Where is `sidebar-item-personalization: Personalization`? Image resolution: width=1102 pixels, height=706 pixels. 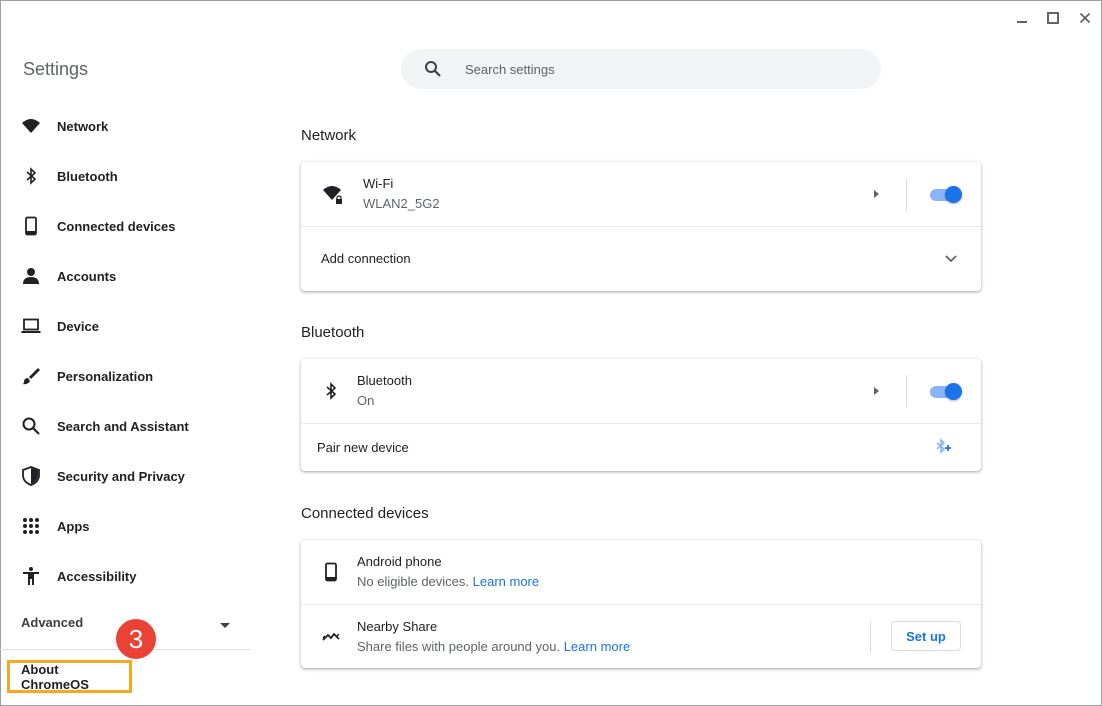 sidebar-item-personalization: Personalization is located at coordinates (125, 376).